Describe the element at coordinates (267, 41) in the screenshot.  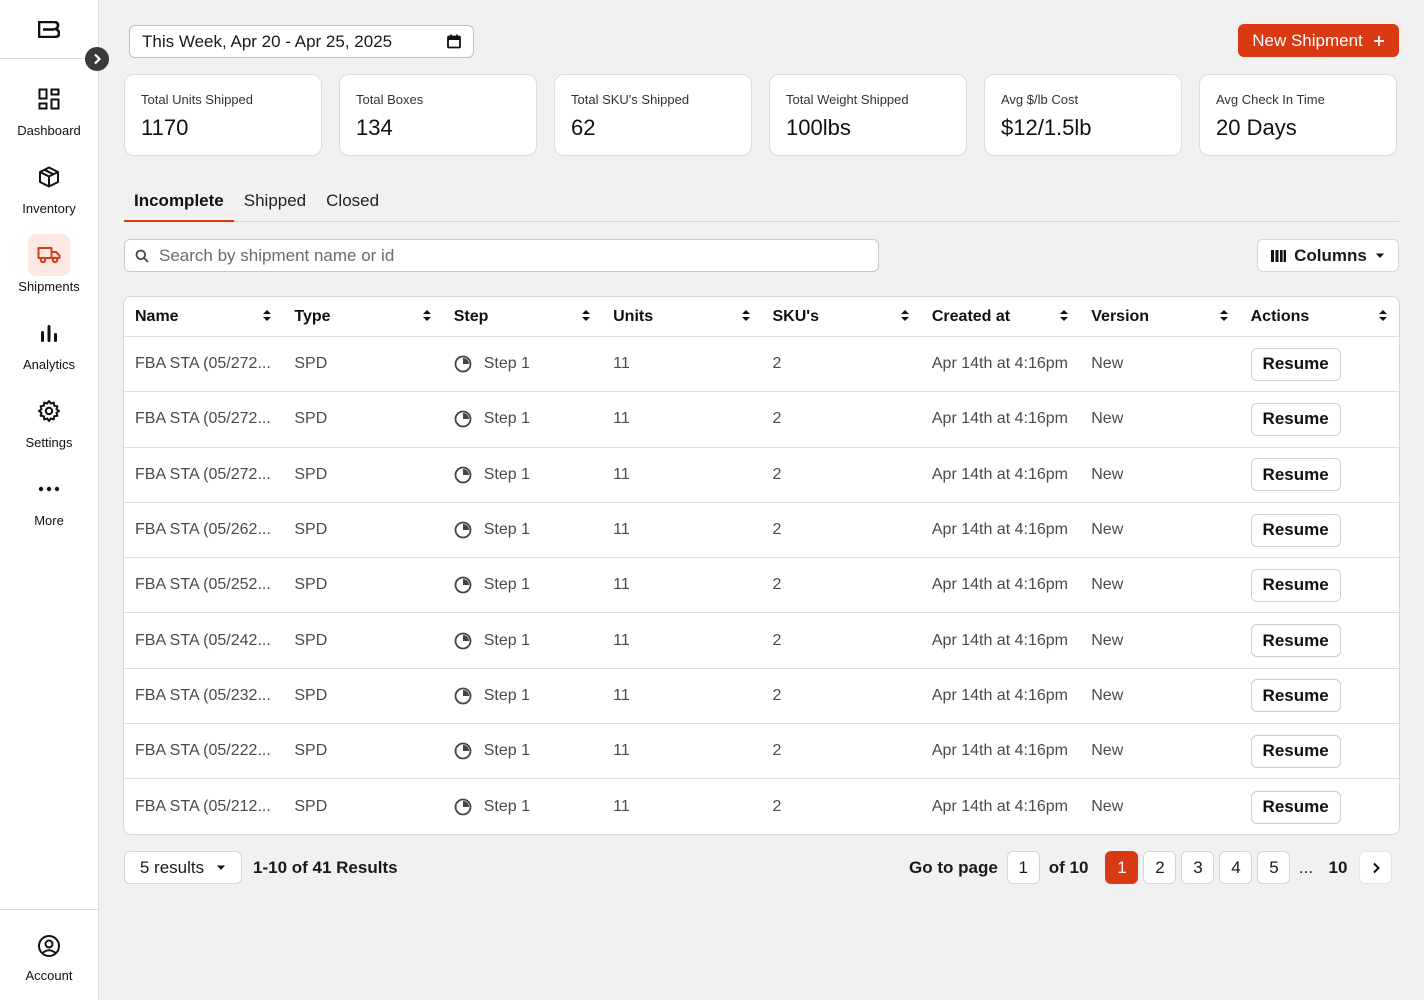
I see `date-range-value: This Week, Apr 20 - Apr 25, 2025` at that location.